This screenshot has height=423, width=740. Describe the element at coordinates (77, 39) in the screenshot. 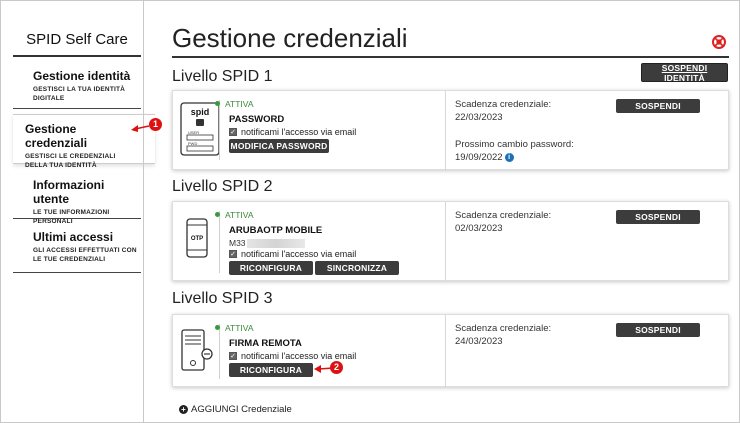

I see `sidebar-brand: SPID Self Care` at that location.